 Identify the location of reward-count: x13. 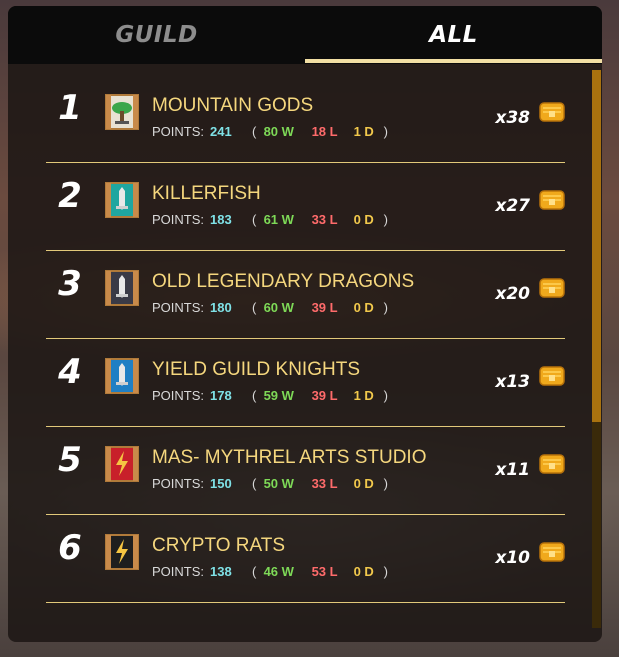
(512, 382).